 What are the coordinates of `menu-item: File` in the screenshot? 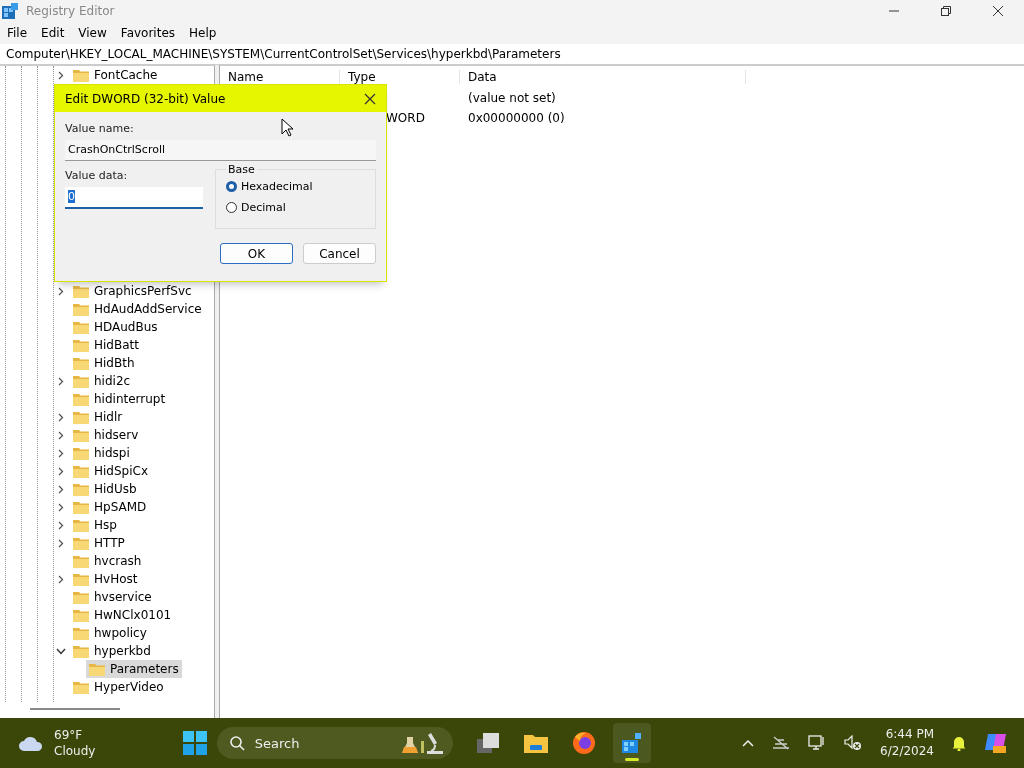 It's located at (17, 33).